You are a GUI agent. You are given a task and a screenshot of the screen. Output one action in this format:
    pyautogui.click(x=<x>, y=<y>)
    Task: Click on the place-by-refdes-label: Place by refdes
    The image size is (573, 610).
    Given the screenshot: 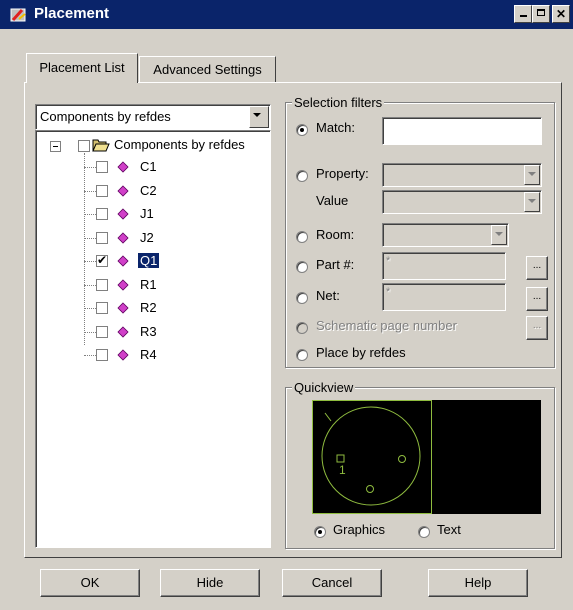 What is the action you would take?
    pyautogui.click(x=361, y=352)
    